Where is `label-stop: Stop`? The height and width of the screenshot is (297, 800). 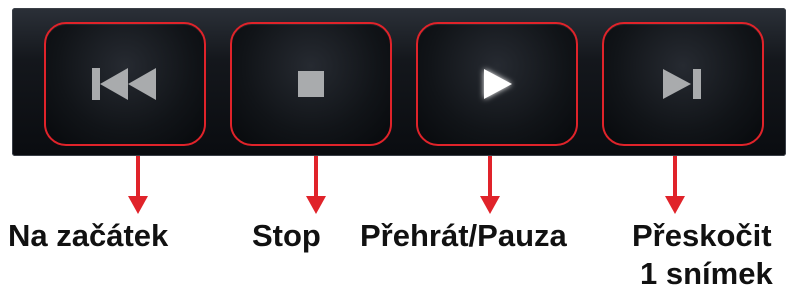 label-stop: Stop is located at coordinates (286, 235).